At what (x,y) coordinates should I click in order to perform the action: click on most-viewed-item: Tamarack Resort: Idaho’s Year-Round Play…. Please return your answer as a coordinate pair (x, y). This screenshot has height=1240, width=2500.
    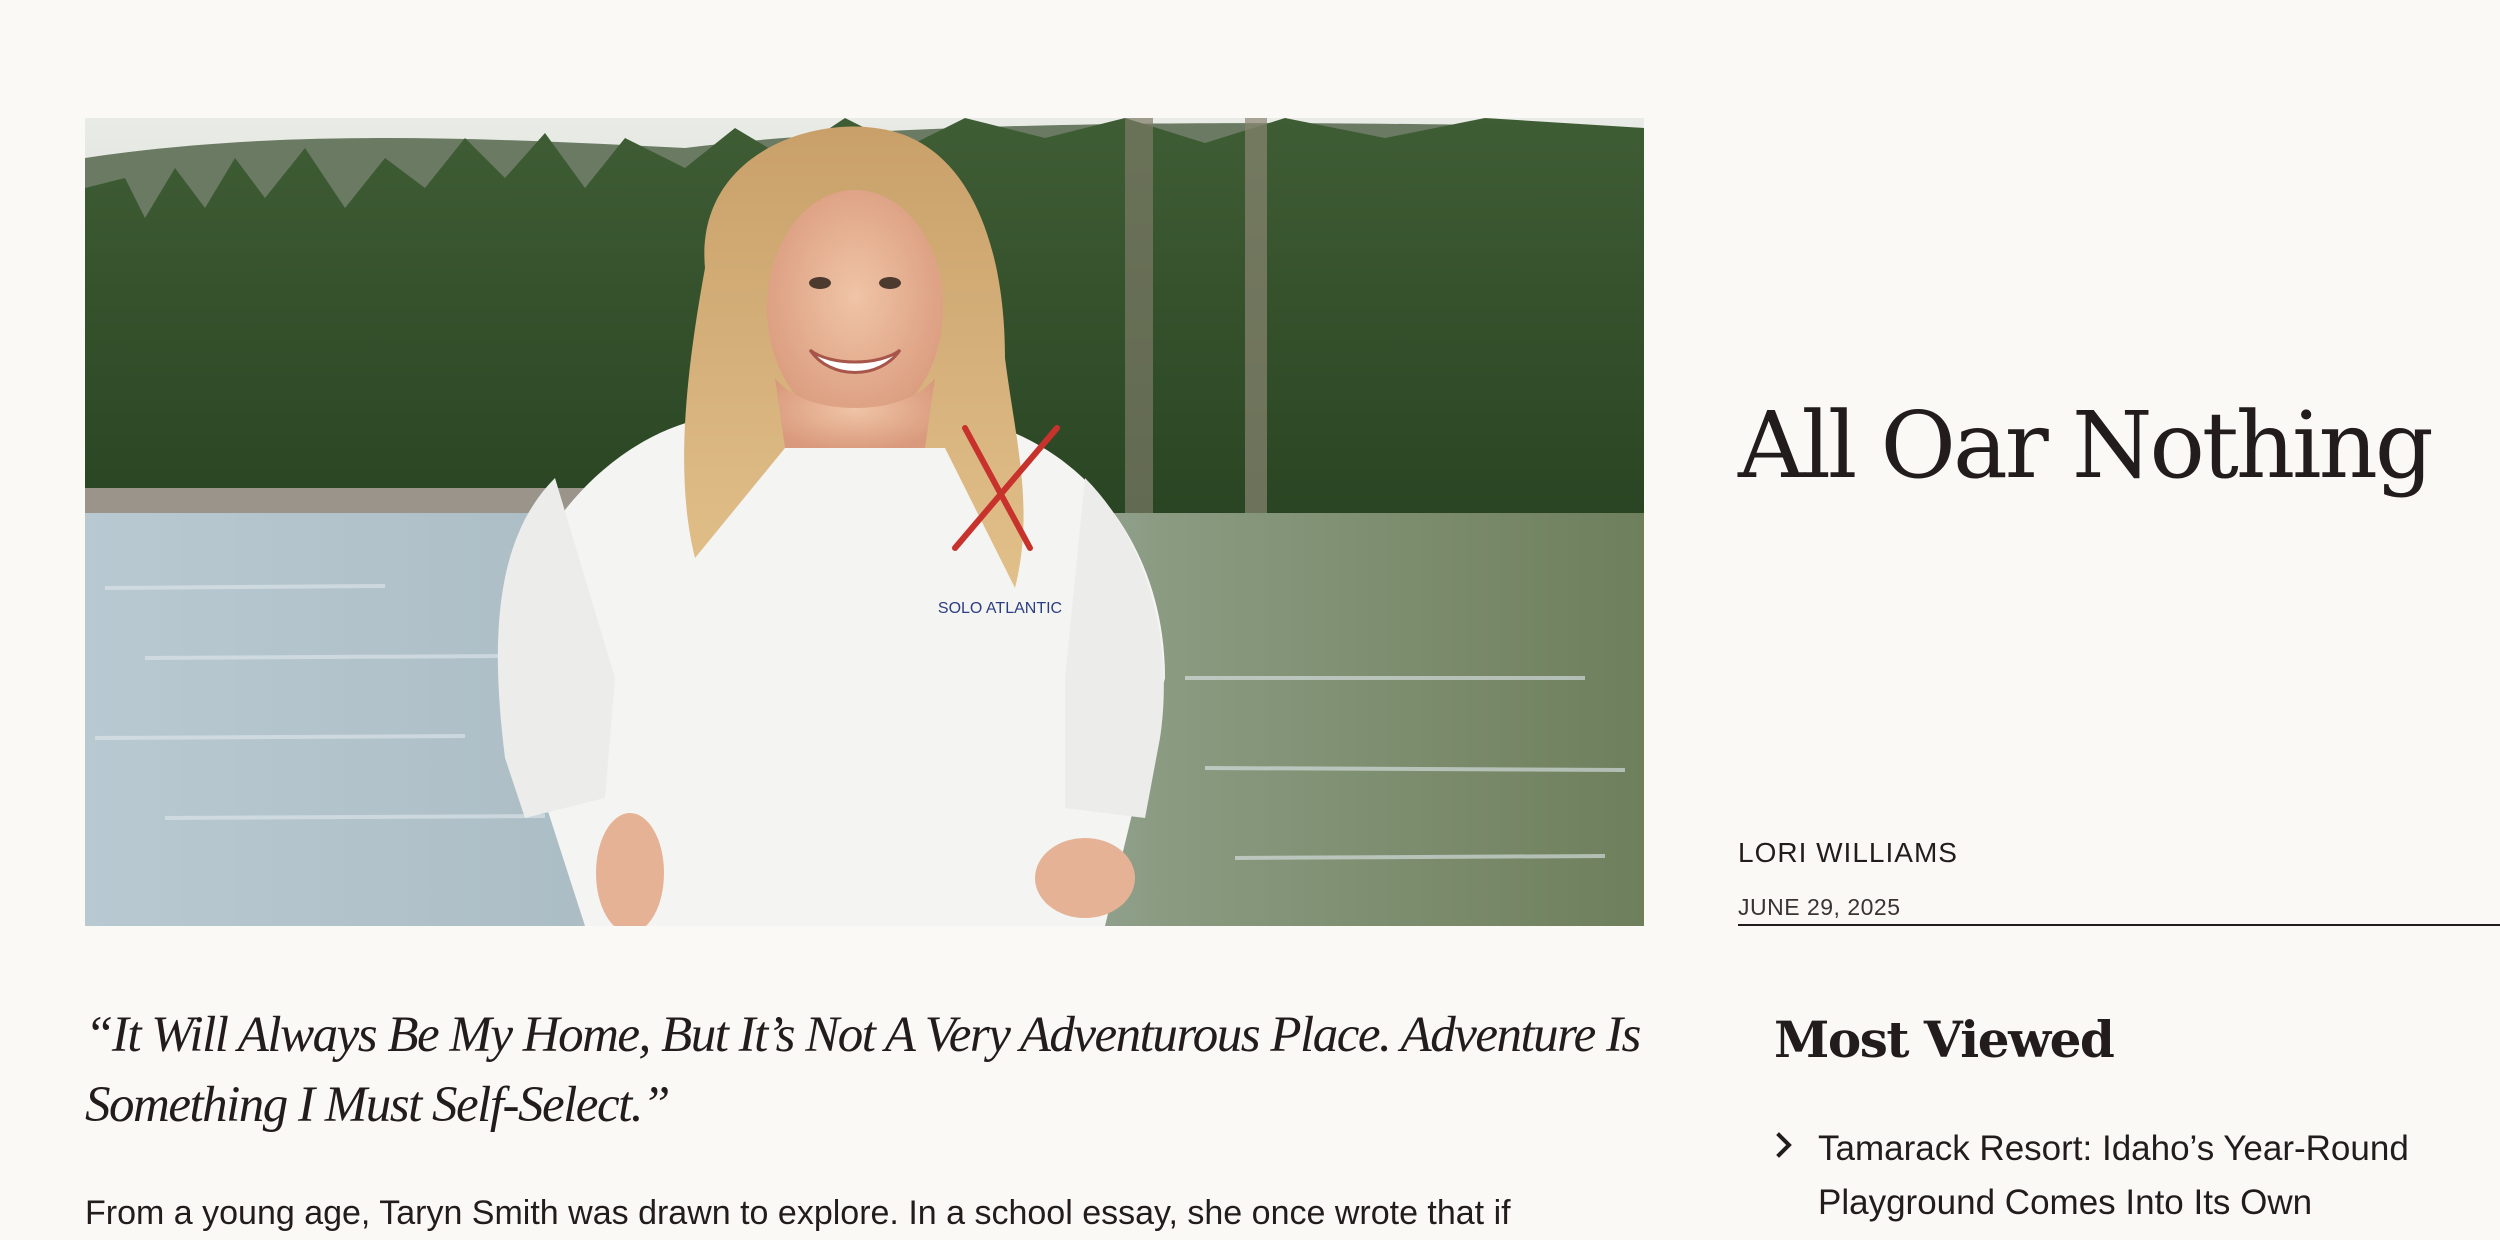
    Looking at the image, I should click on (2124, 1176).